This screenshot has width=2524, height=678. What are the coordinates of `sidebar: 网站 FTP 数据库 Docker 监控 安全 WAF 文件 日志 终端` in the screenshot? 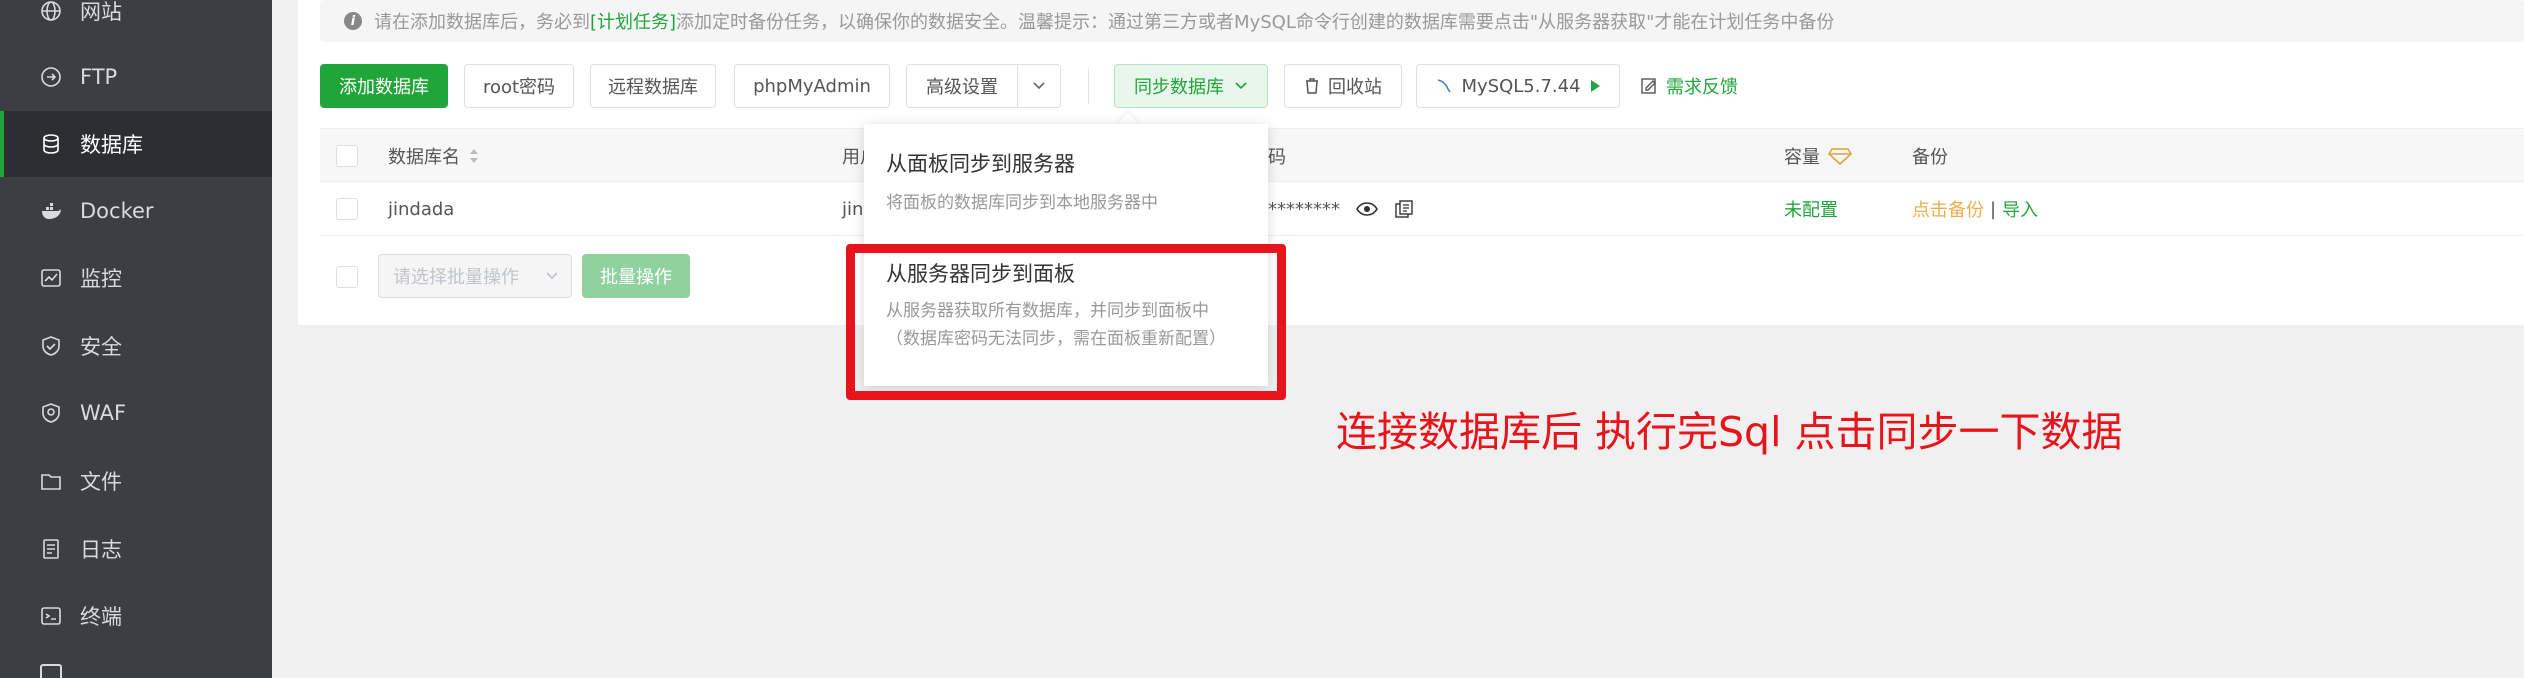 It's located at (136, 339).